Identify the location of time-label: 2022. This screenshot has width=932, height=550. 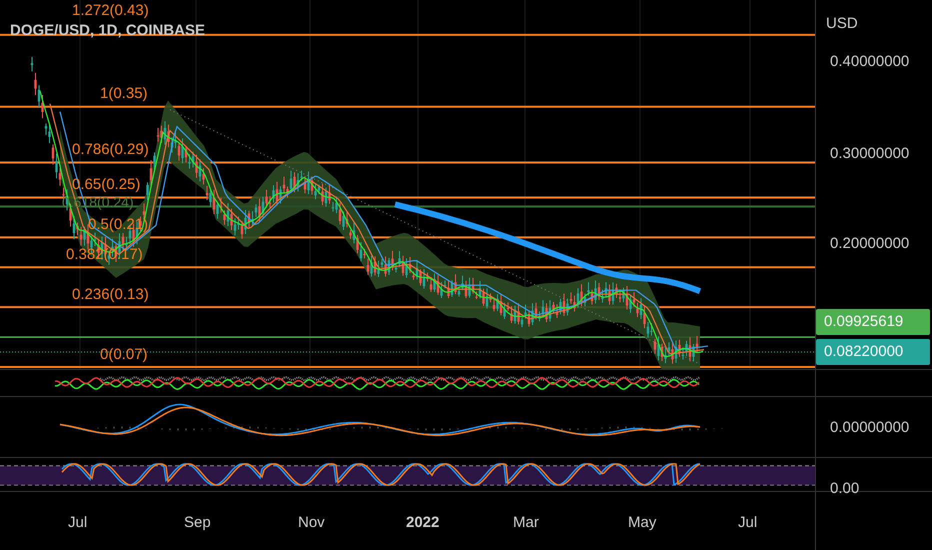
(423, 522).